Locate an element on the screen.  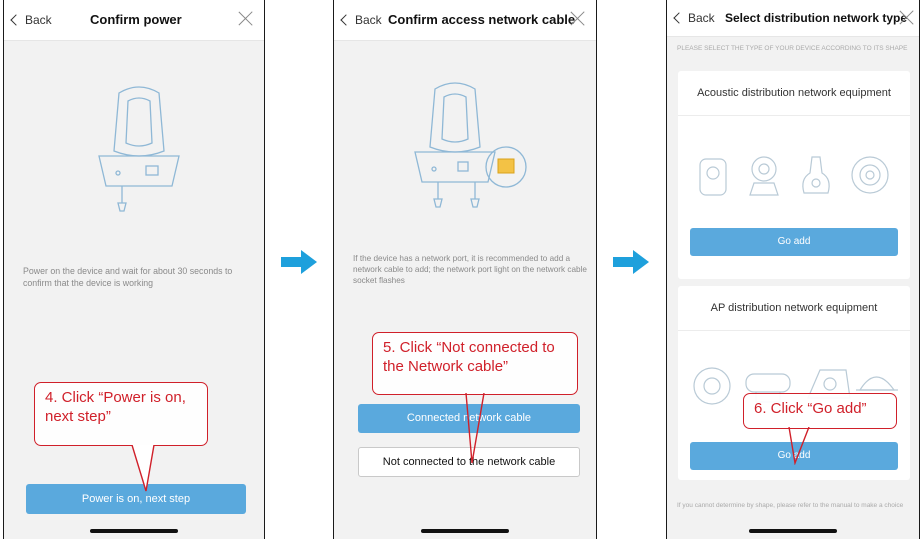
page-title: Confirm power is located at coordinates (136, 19).